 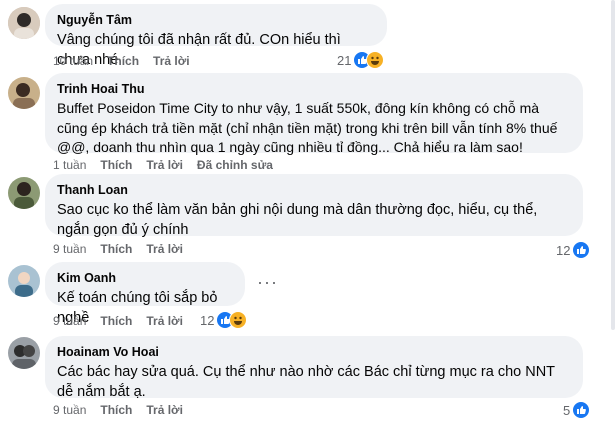 What do you see at coordinates (235, 165) in the screenshot?
I see `edited-label: Đã chỉnh sửa` at bounding box center [235, 165].